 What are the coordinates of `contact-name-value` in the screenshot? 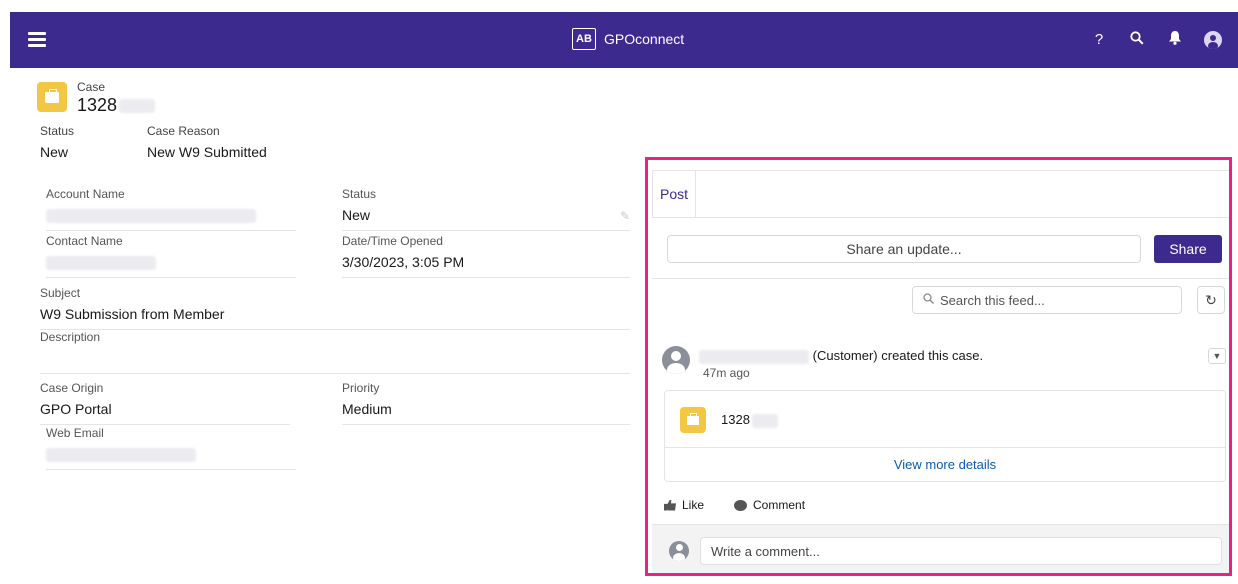 It's located at (171, 263).